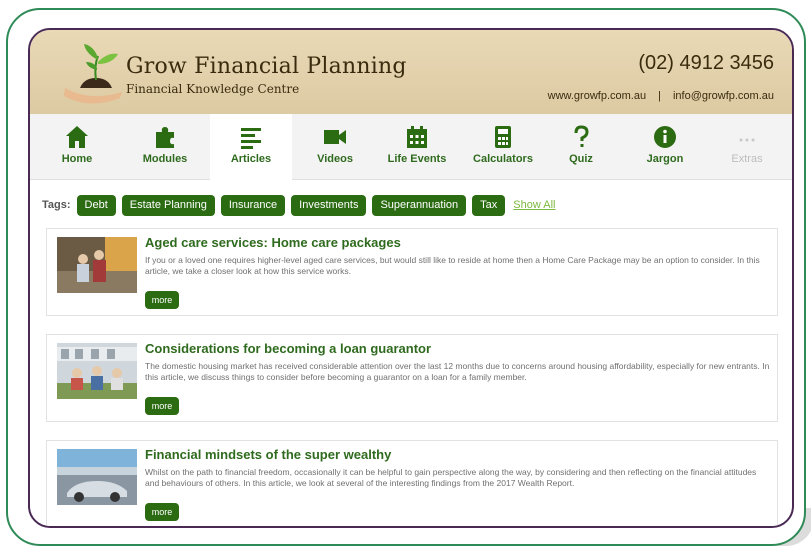  Describe the element at coordinates (77, 137) in the screenshot. I see `home-icon` at that location.